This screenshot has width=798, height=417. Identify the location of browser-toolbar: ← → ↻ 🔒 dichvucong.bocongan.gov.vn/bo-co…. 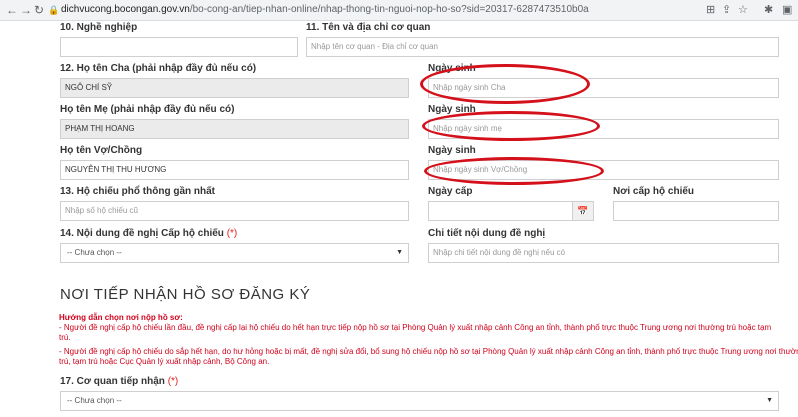
(399, 10).